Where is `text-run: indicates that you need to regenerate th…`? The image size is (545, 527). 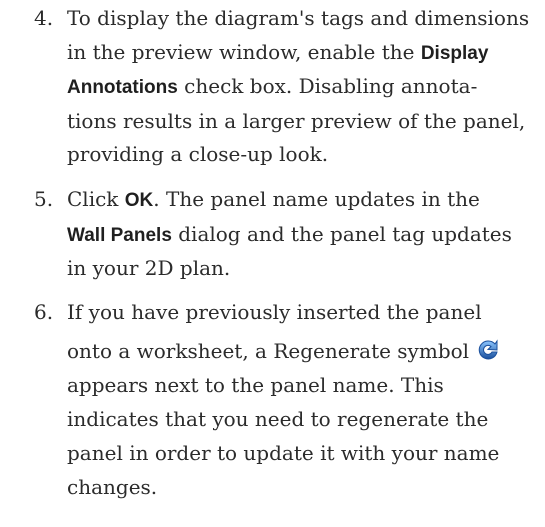 text-run: indicates that you need to regenerate th… is located at coordinates (278, 418).